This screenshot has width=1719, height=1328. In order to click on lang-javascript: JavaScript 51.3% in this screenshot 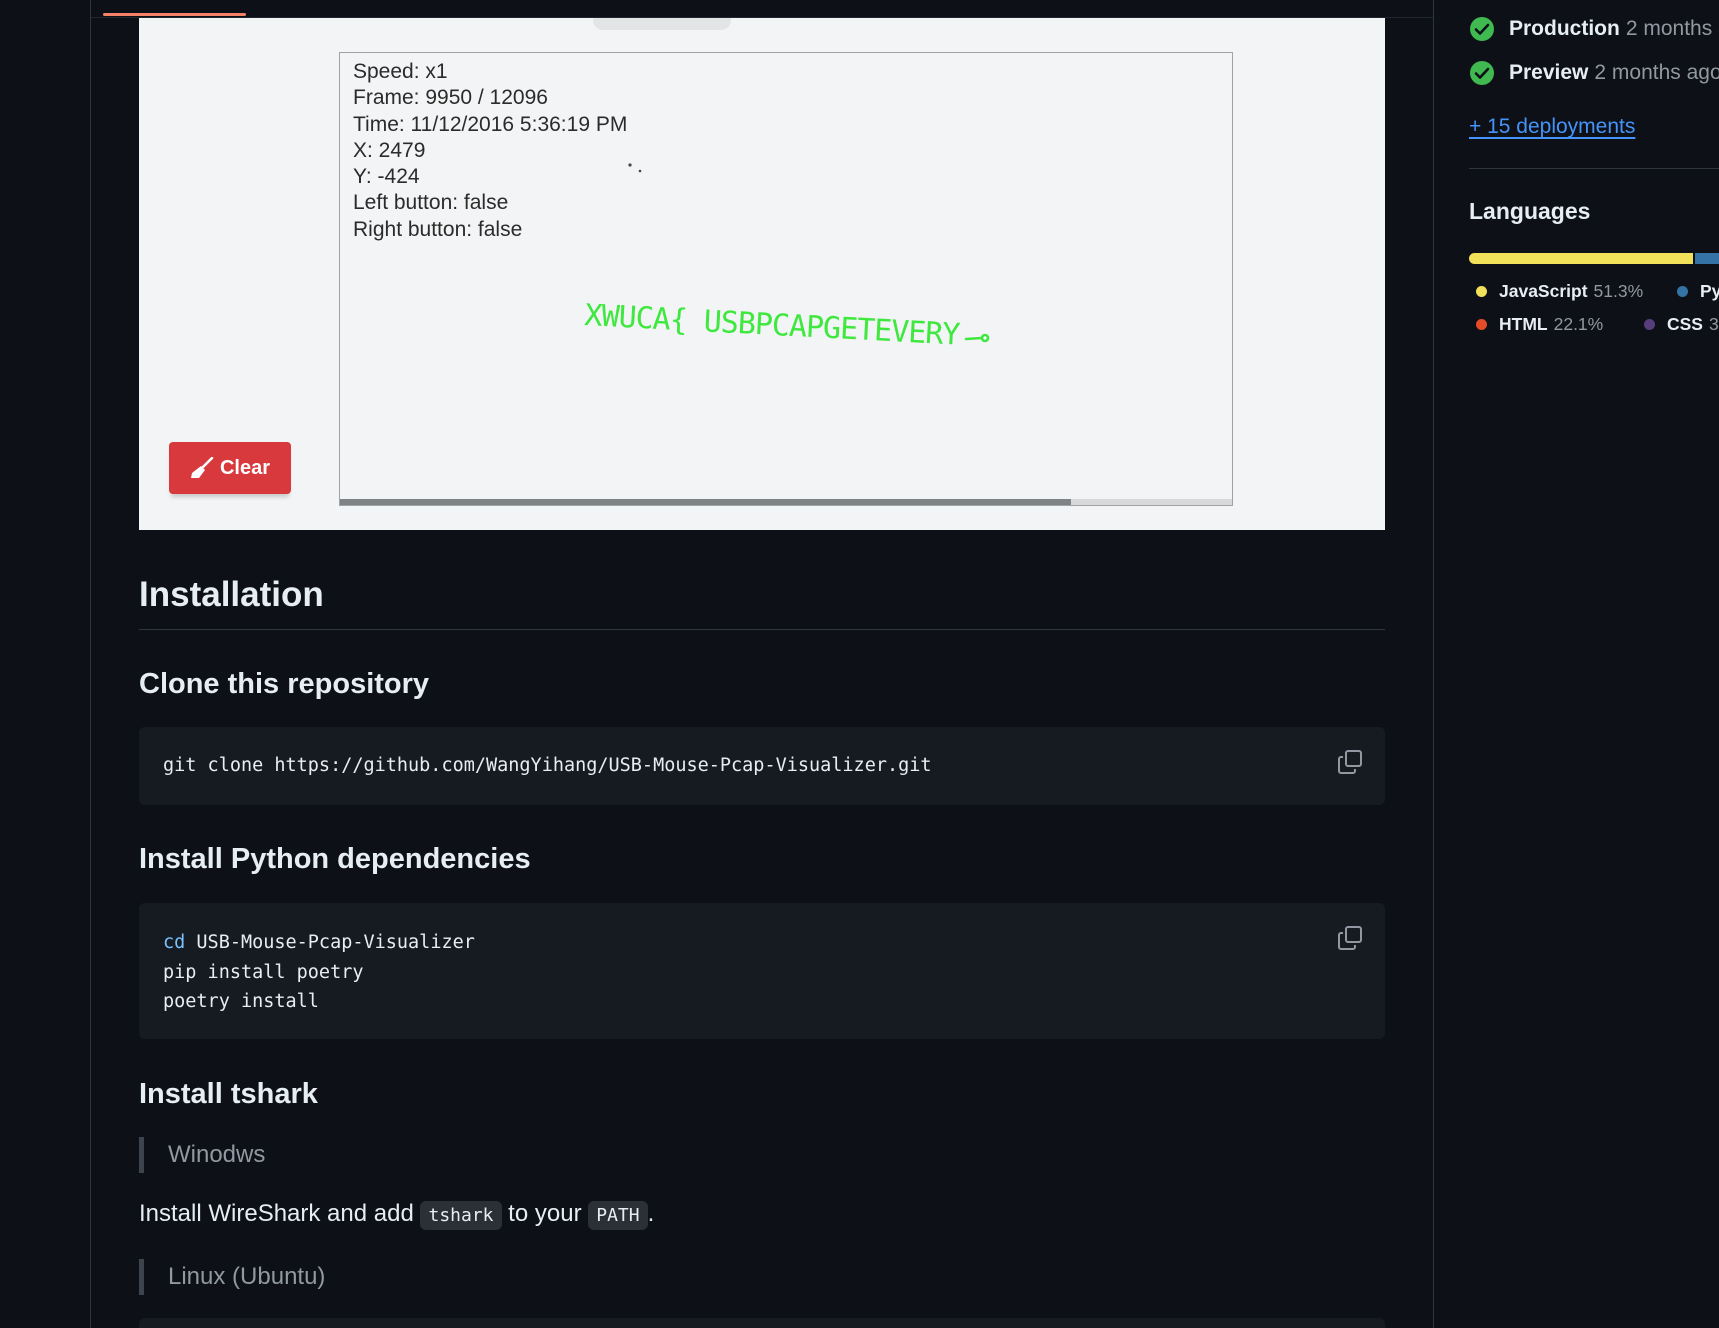, I will do `click(1559, 291)`.